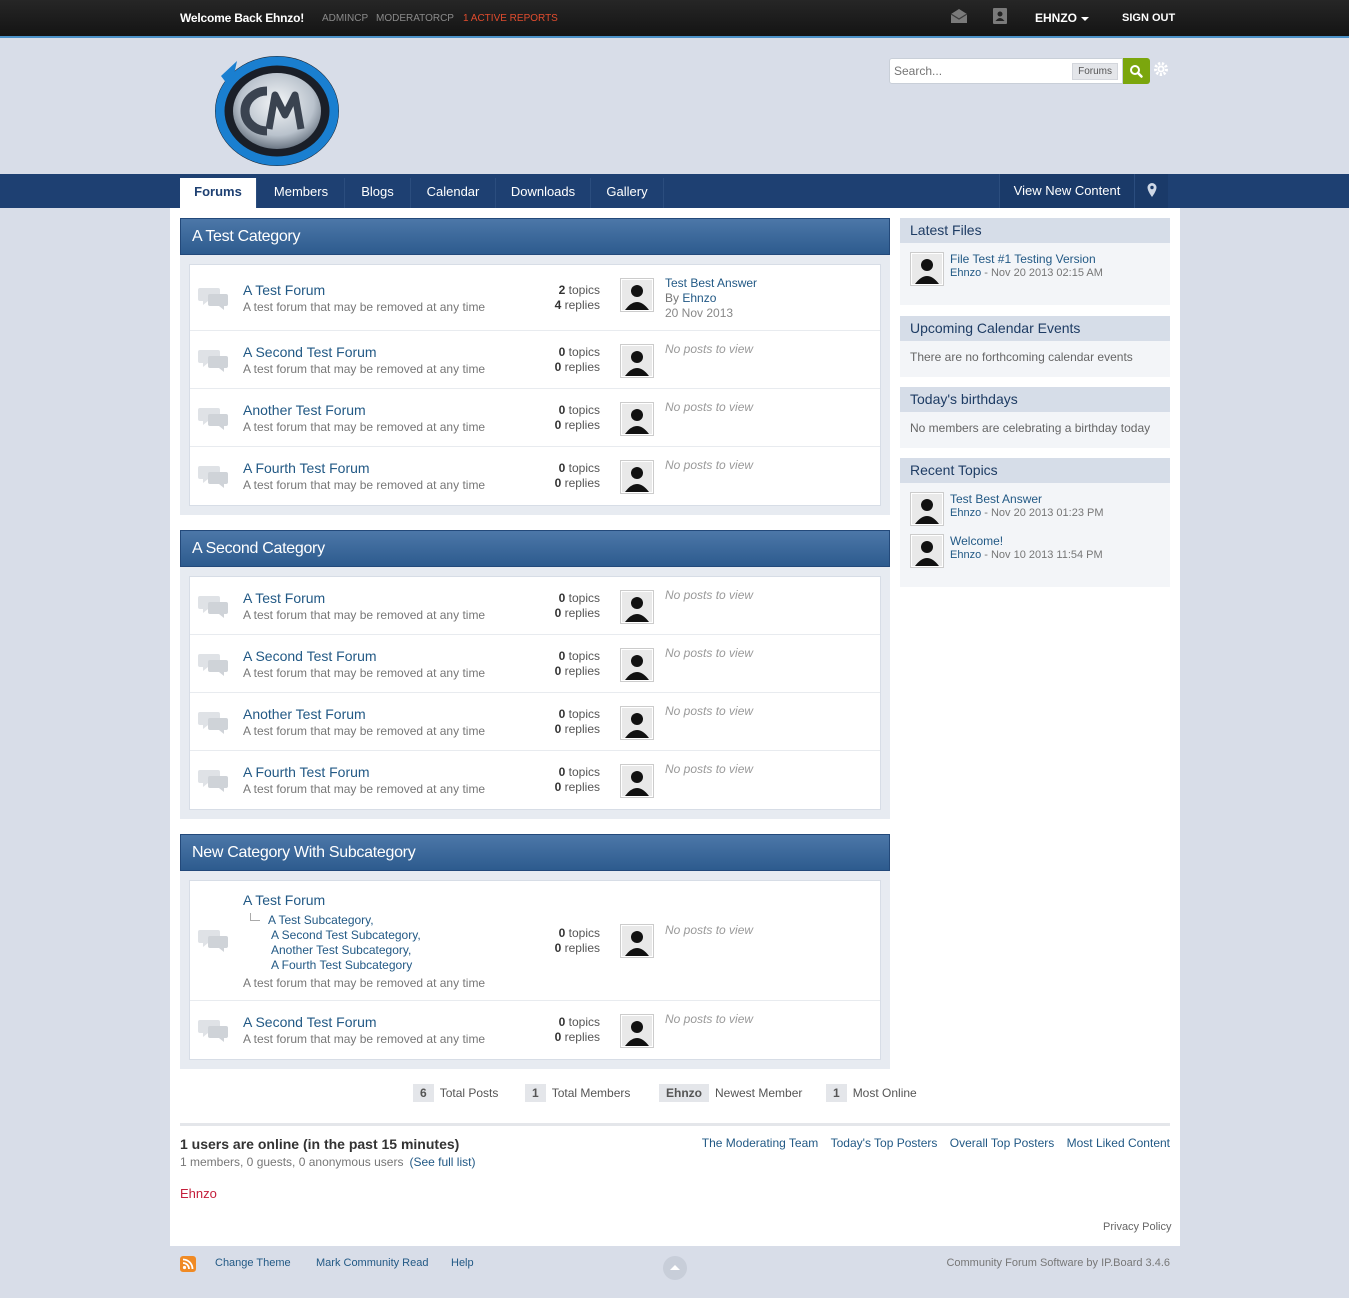 This screenshot has width=1349, height=1298. What do you see at coordinates (1062, 18) in the screenshot?
I see `user-menu: EHNZO` at bounding box center [1062, 18].